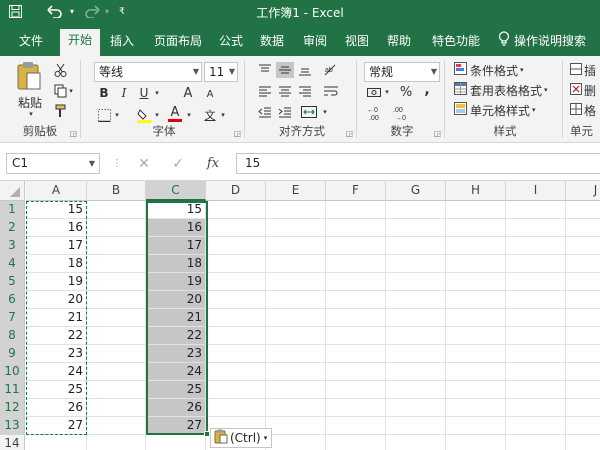 Image resolution: width=600 pixels, height=450 pixels. What do you see at coordinates (356, 246) in the screenshot?
I see `cell-f3` at bounding box center [356, 246].